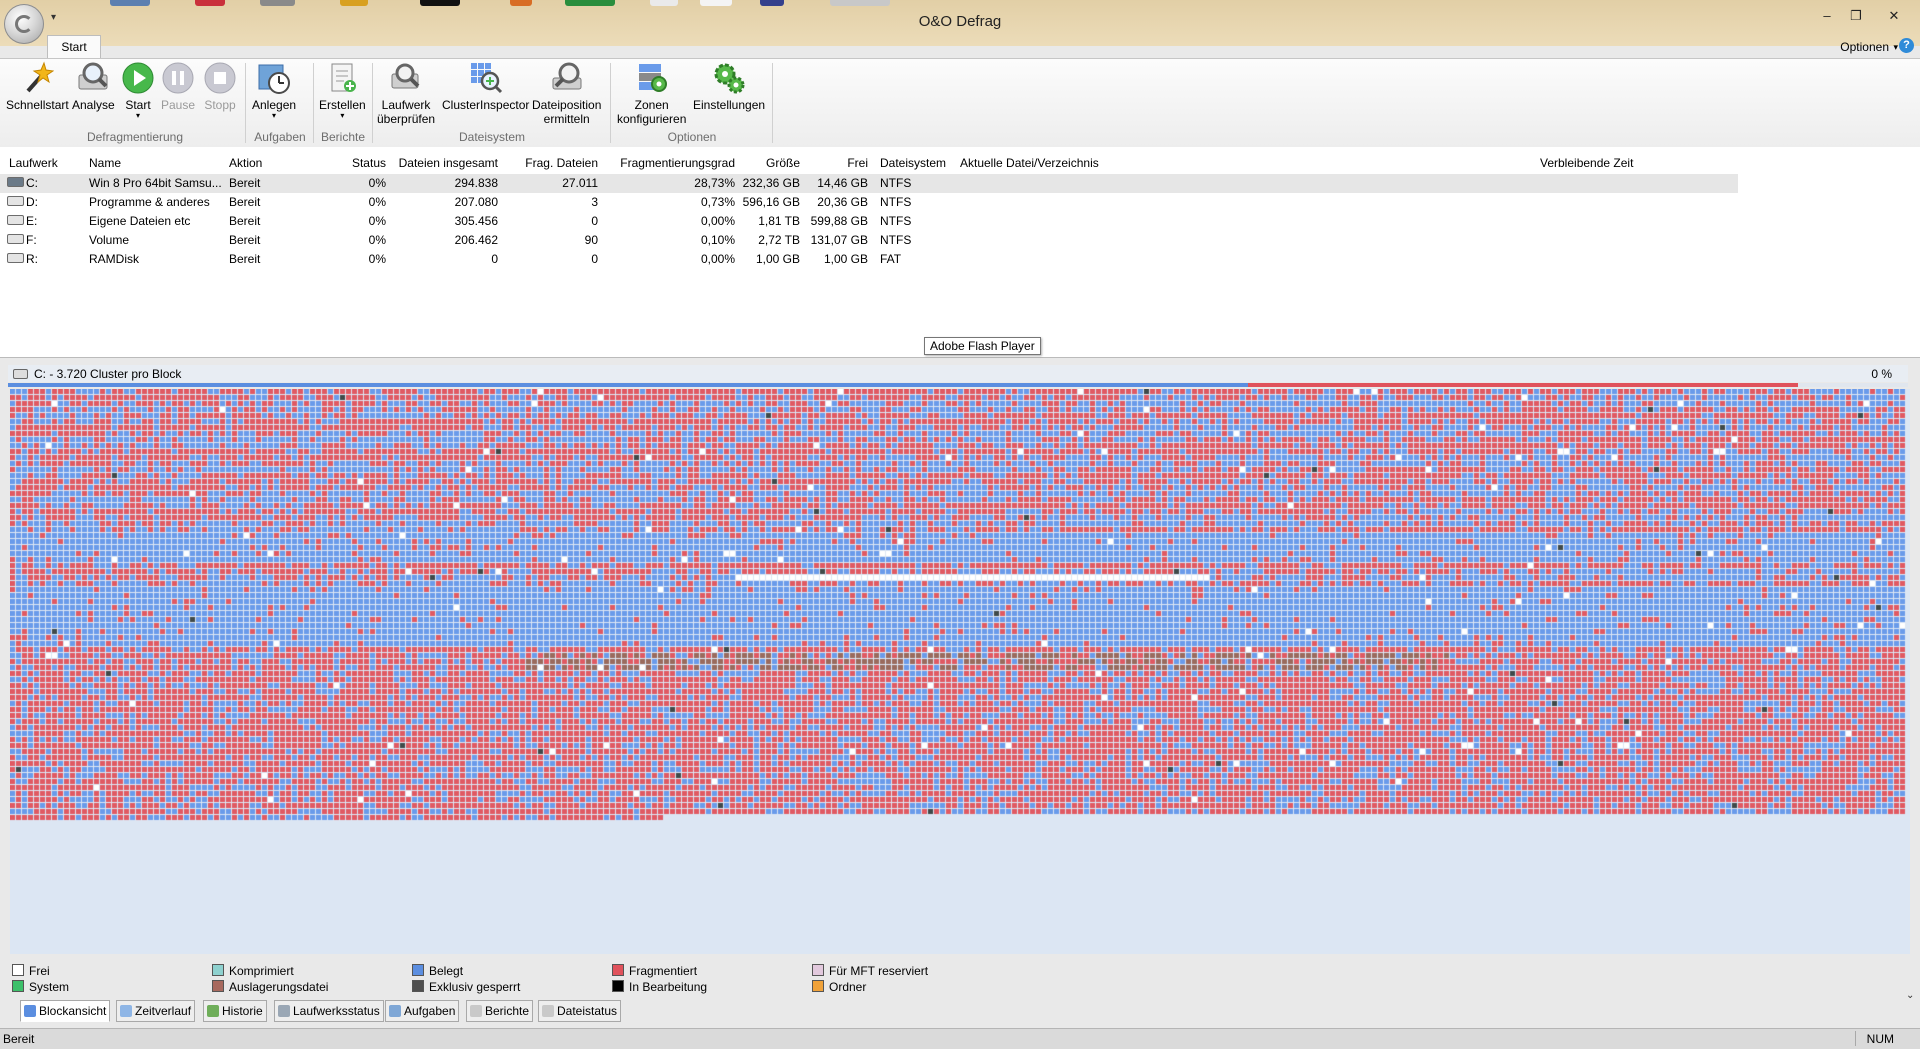 The image size is (1920, 1049). Describe the element at coordinates (65, 1011) in the screenshot. I see `tab-blockansicht: Blockansicht` at that location.